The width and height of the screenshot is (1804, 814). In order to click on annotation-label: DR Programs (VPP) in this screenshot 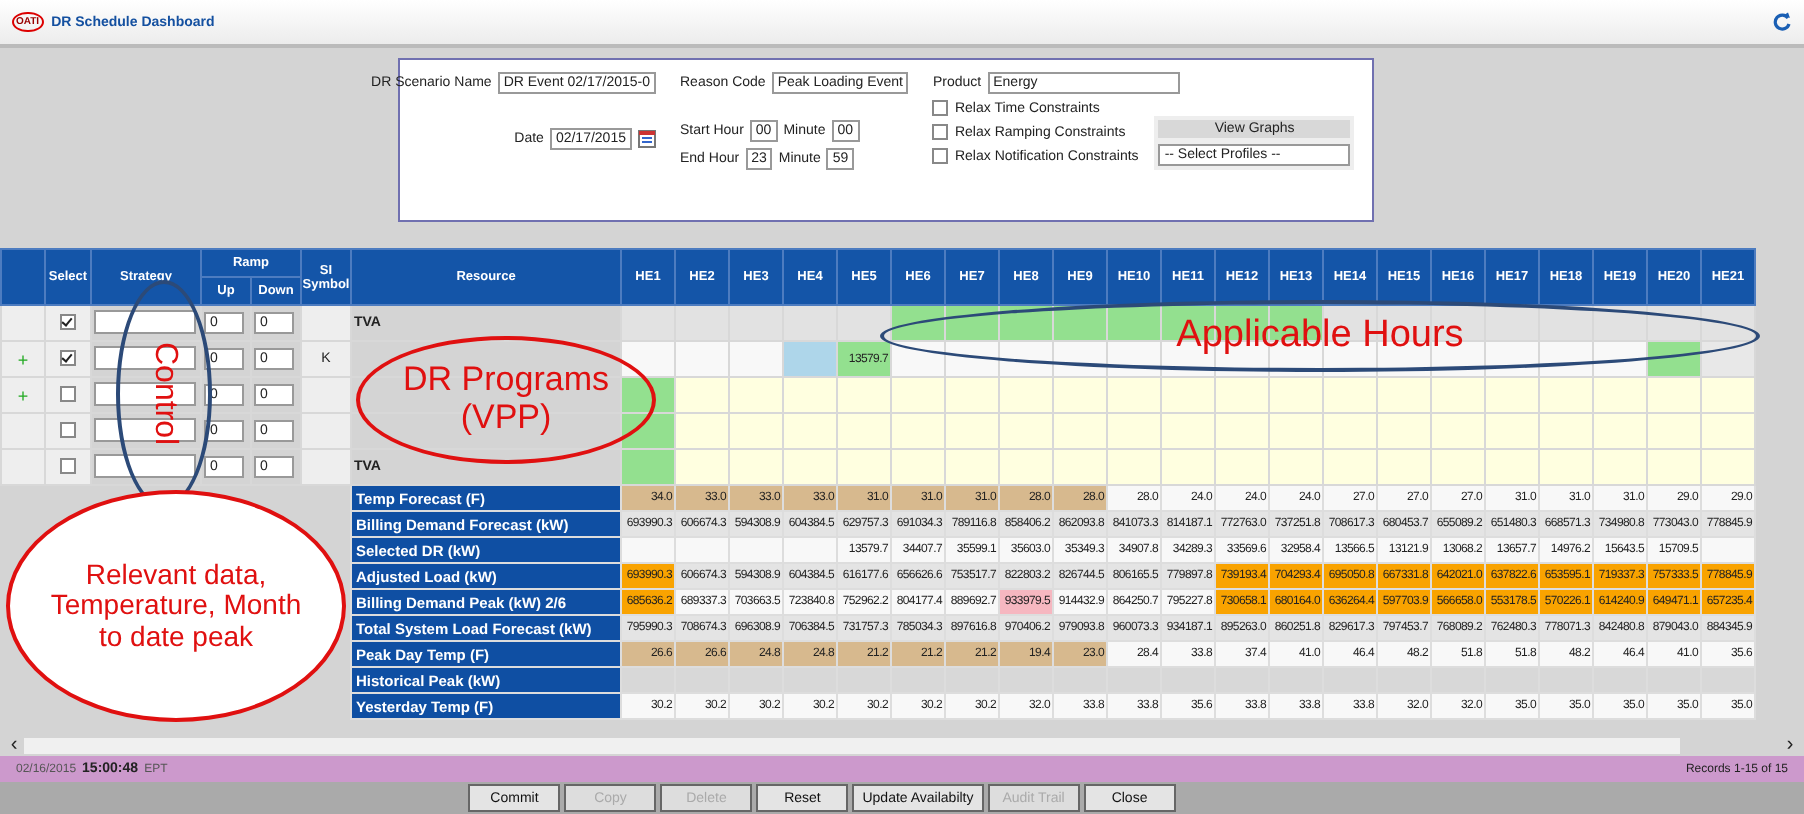, I will do `click(506, 400)`.